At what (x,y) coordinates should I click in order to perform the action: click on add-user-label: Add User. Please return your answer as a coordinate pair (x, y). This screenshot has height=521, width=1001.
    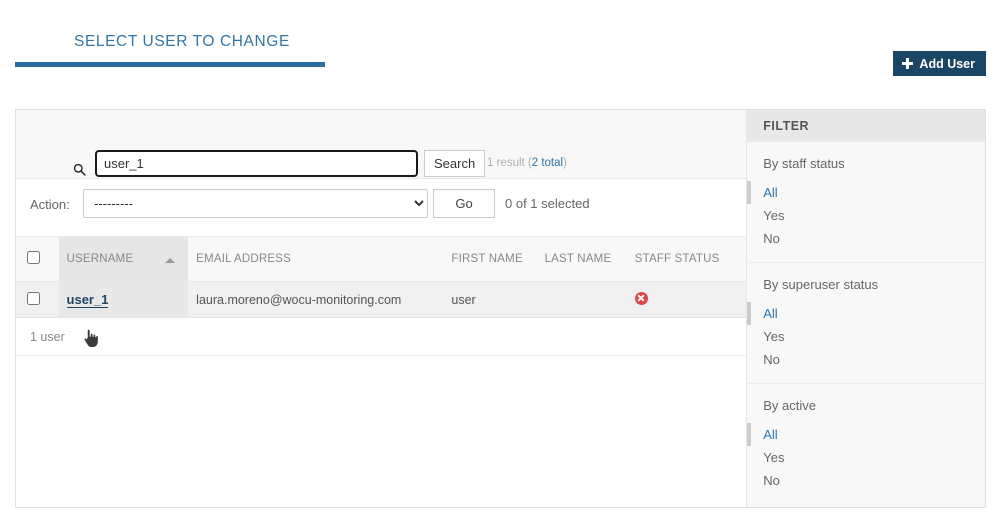
    Looking at the image, I should click on (947, 63).